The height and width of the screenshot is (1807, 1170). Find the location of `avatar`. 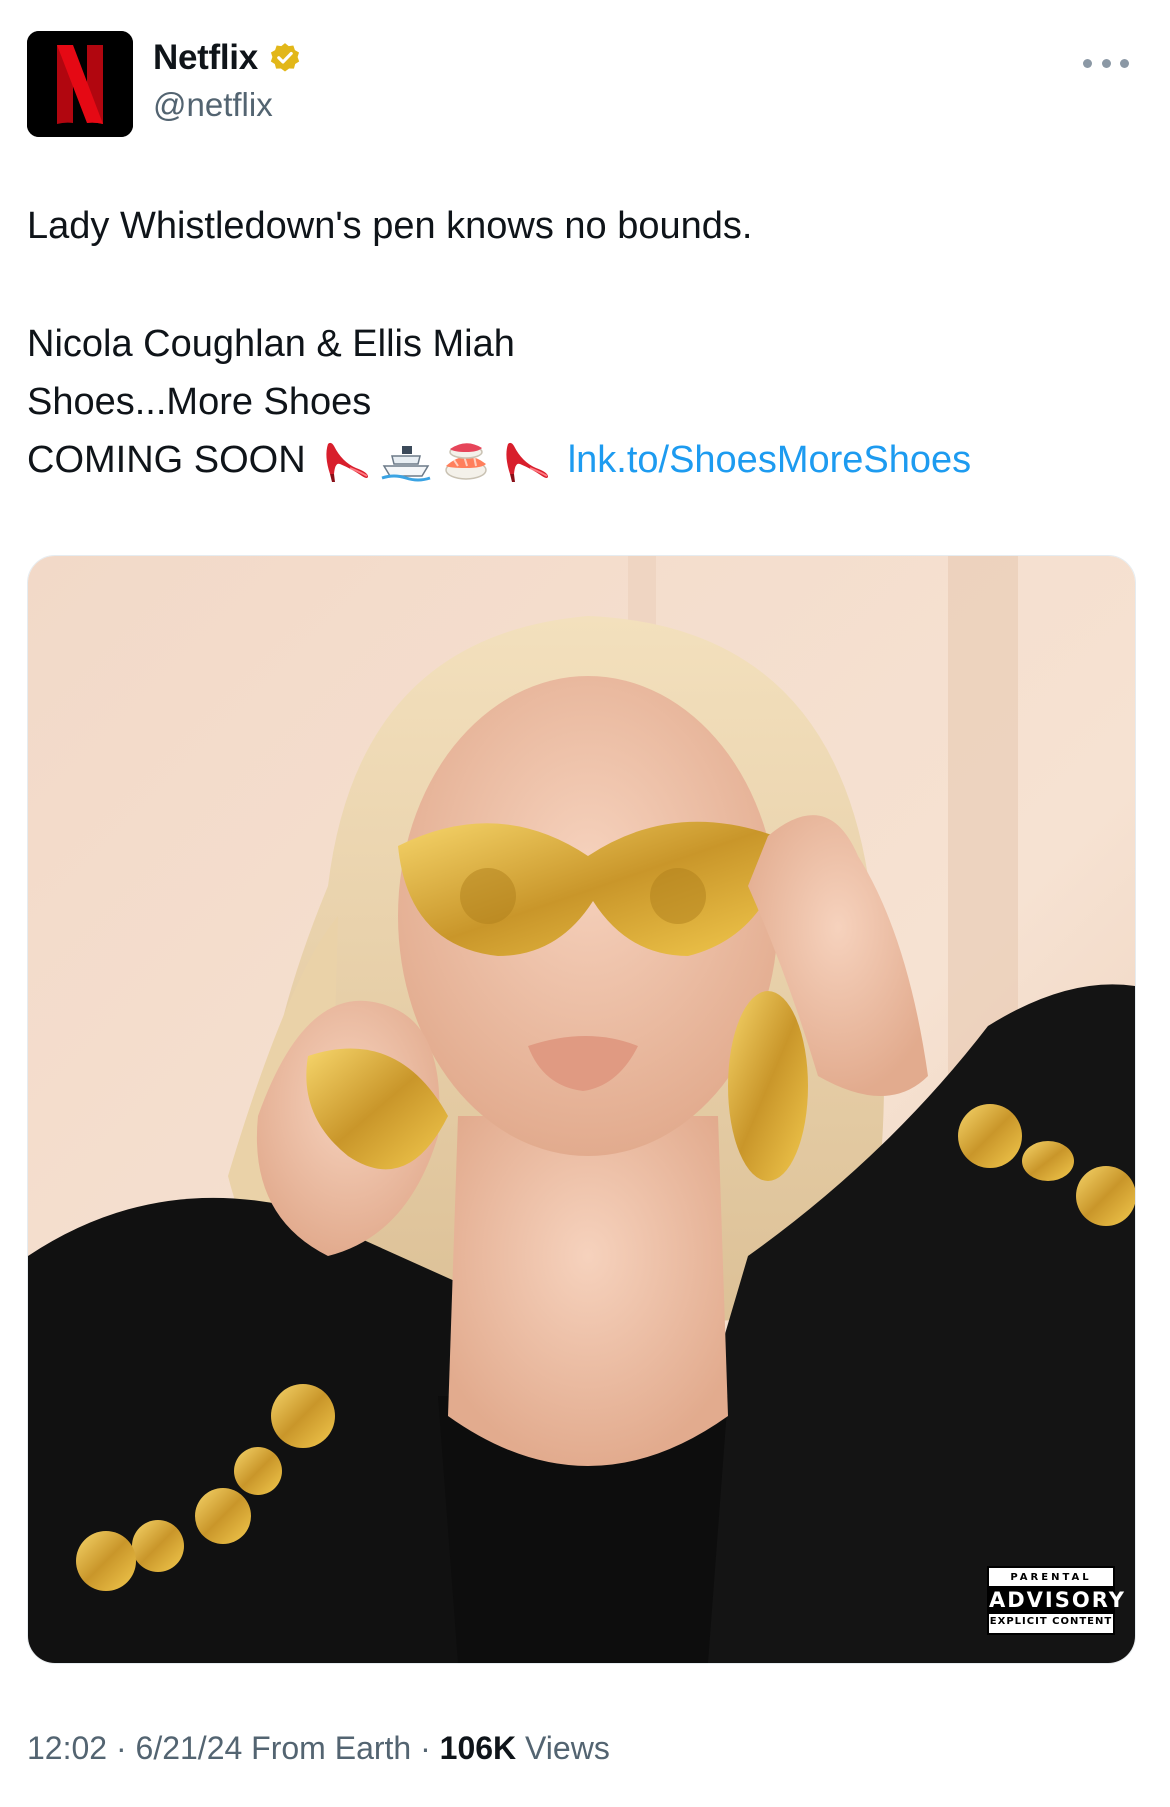

avatar is located at coordinates (80, 84).